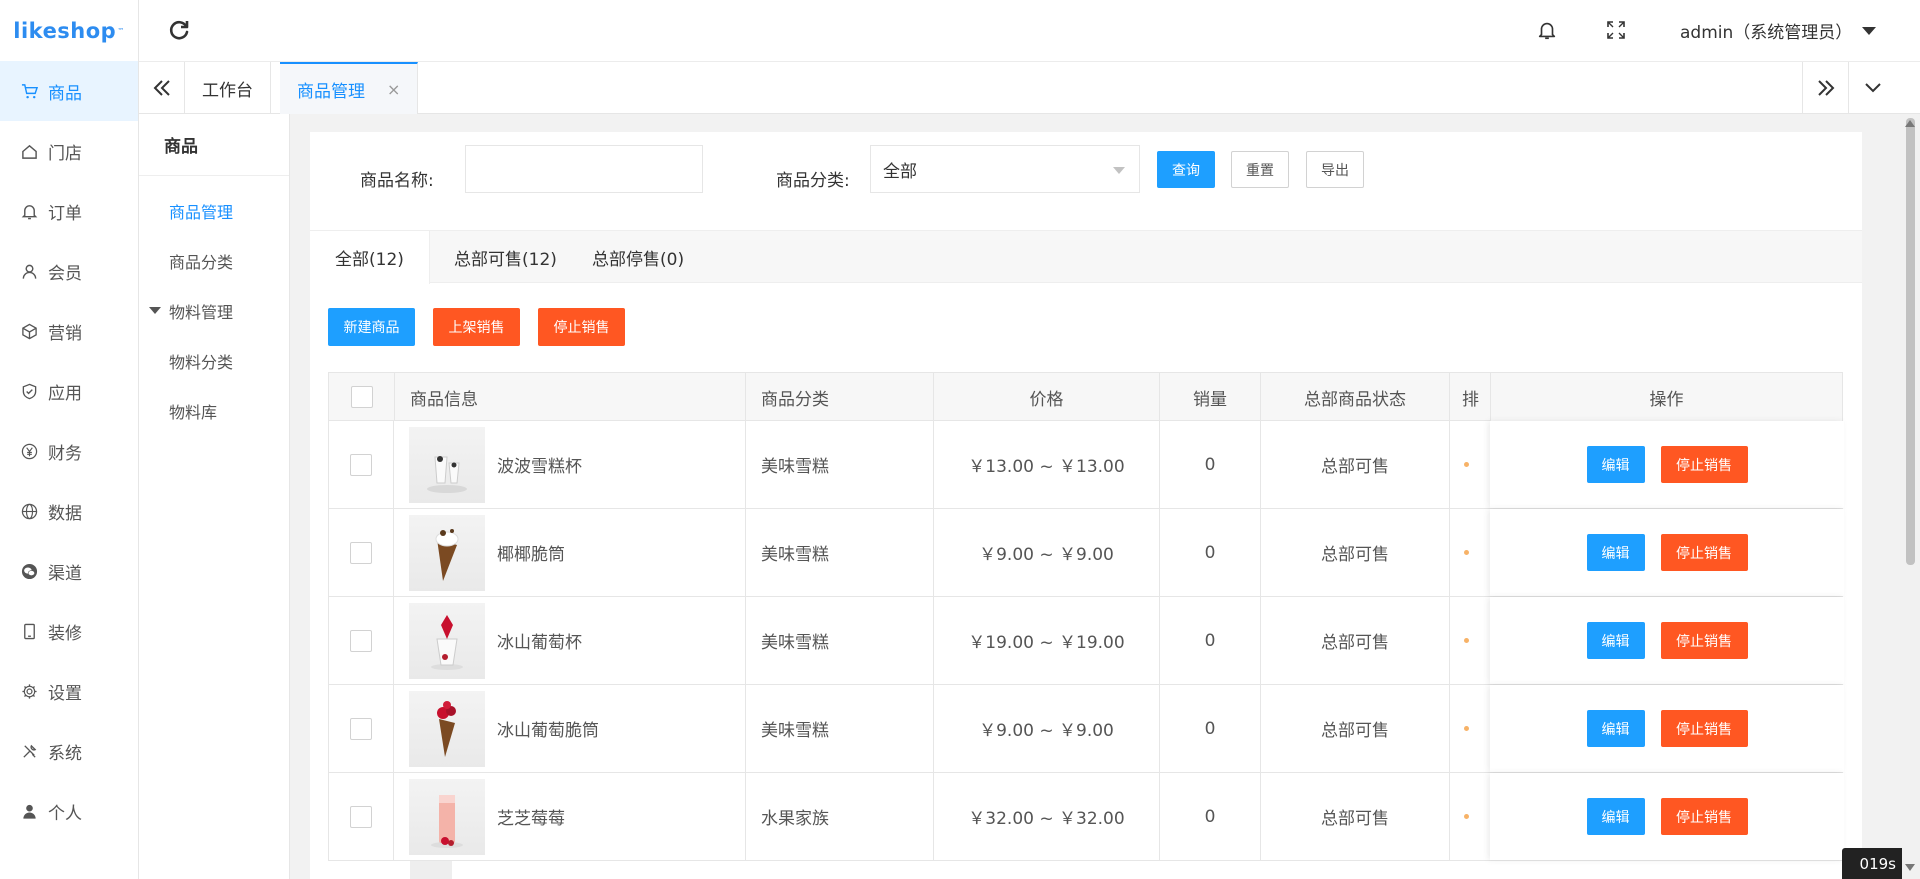 The image size is (1920, 879). I want to click on sort-indicator, so click(1466, 640).